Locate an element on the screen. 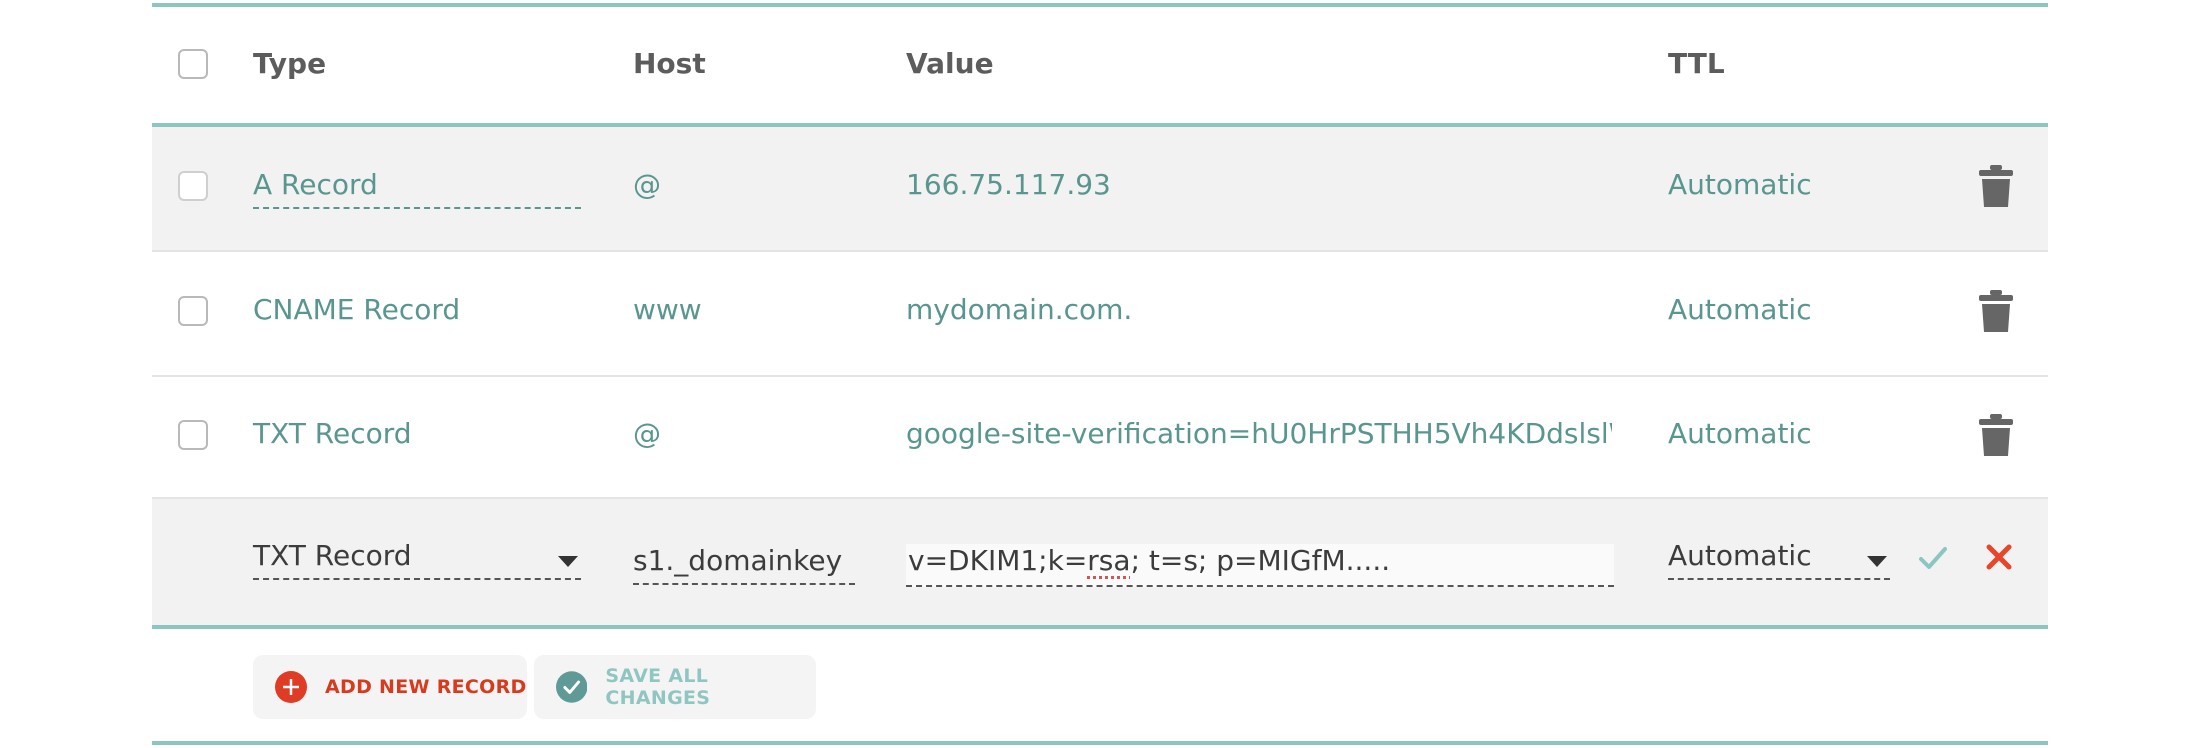  column-header-type: Type is located at coordinates (290, 63).